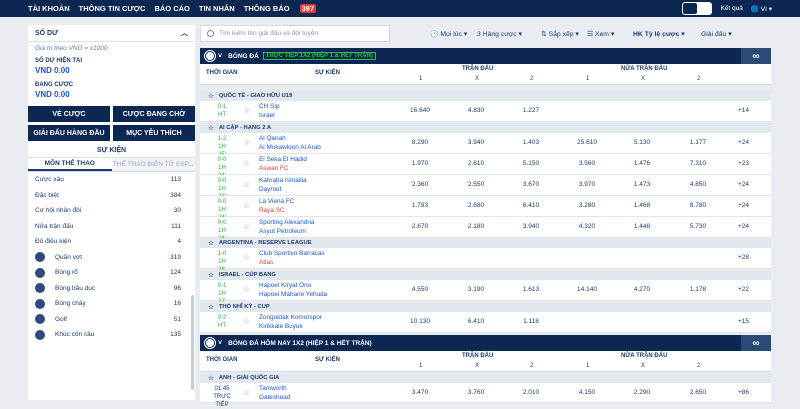 The height and width of the screenshot is (409, 800). Describe the element at coordinates (266, 262) in the screenshot. I see `away-team: Atlas` at that location.